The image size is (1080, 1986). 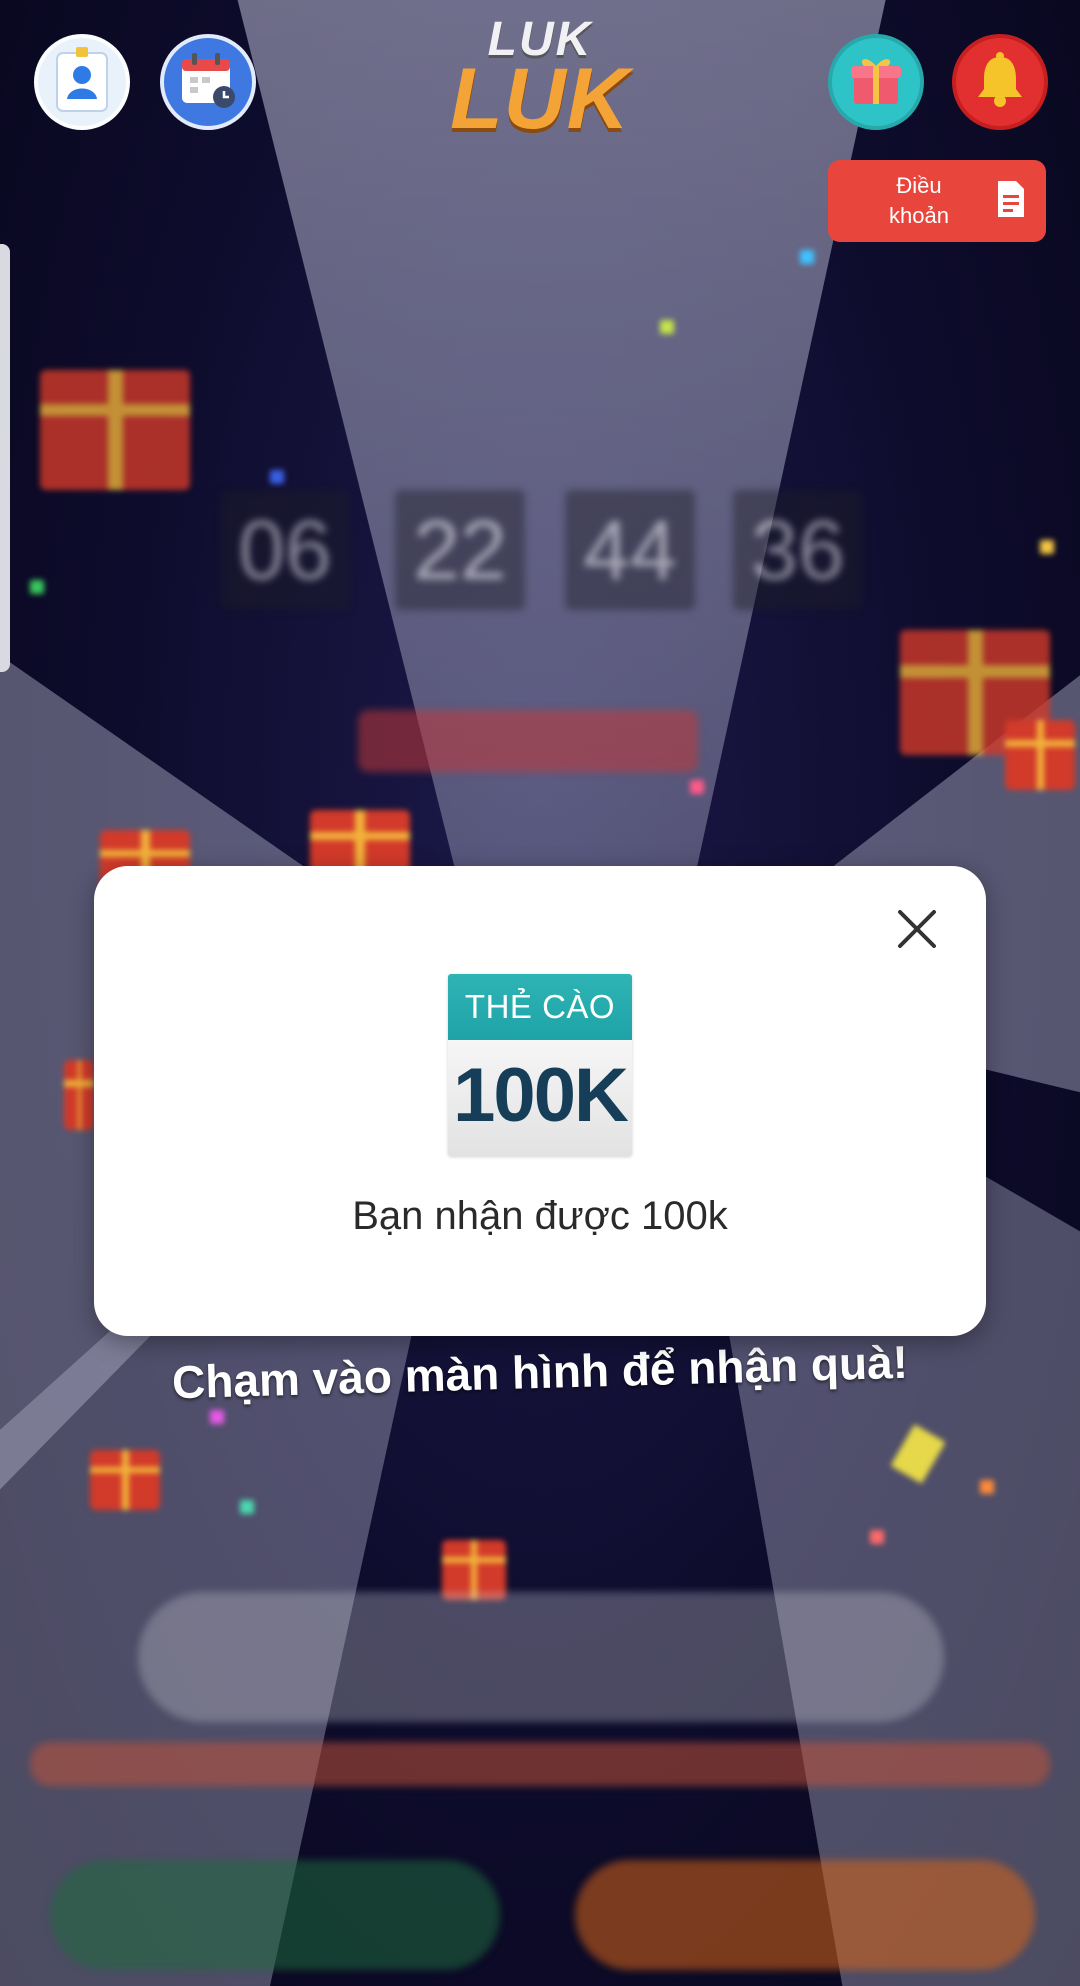 What do you see at coordinates (917, 929) in the screenshot?
I see `close-button` at bounding box center [917, 929].